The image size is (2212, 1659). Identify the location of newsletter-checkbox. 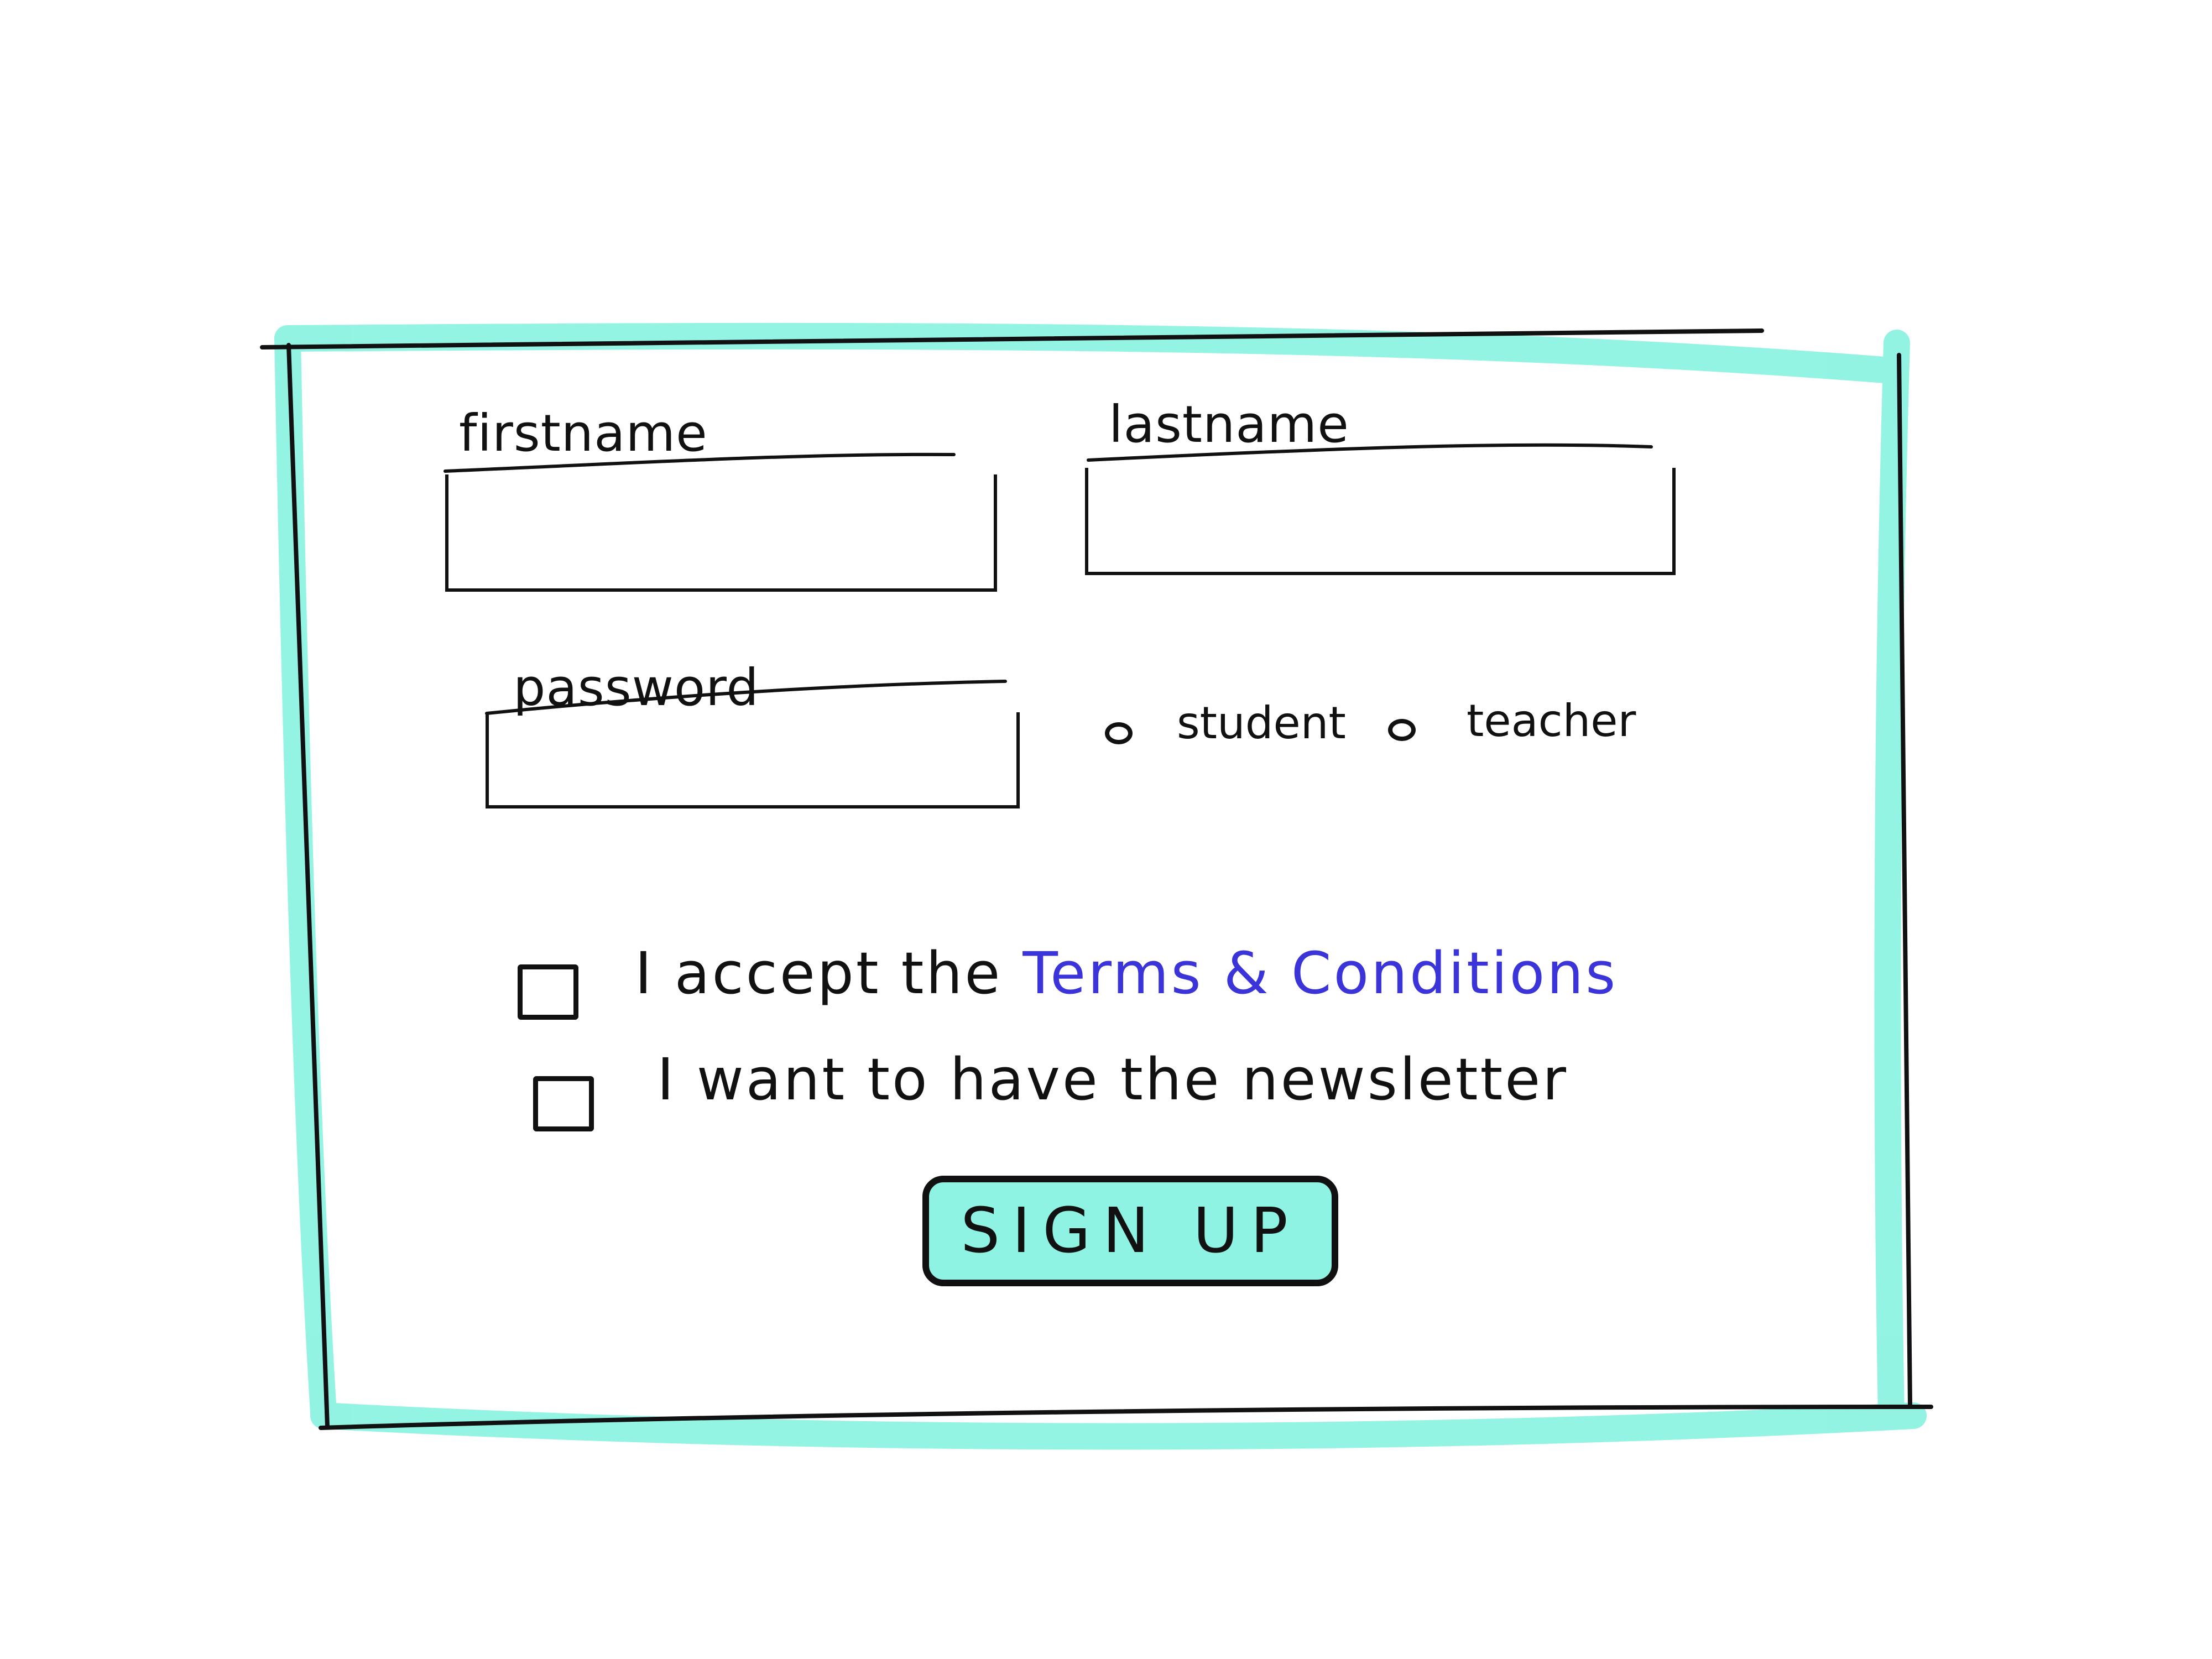
(564, 1104).